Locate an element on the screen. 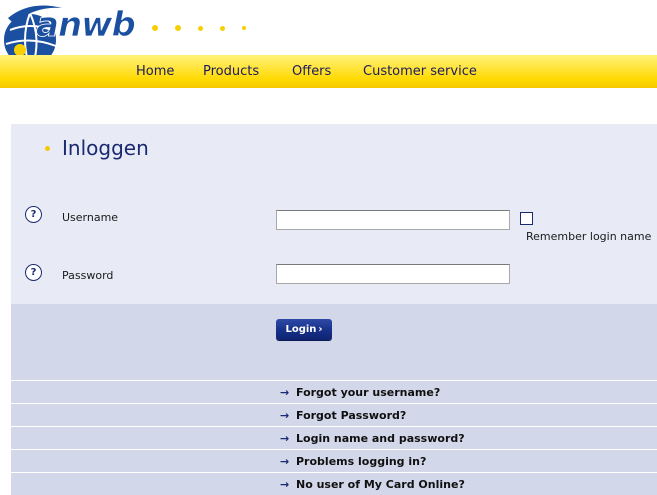  login-button: Login › is located at coordinates (304, 329).